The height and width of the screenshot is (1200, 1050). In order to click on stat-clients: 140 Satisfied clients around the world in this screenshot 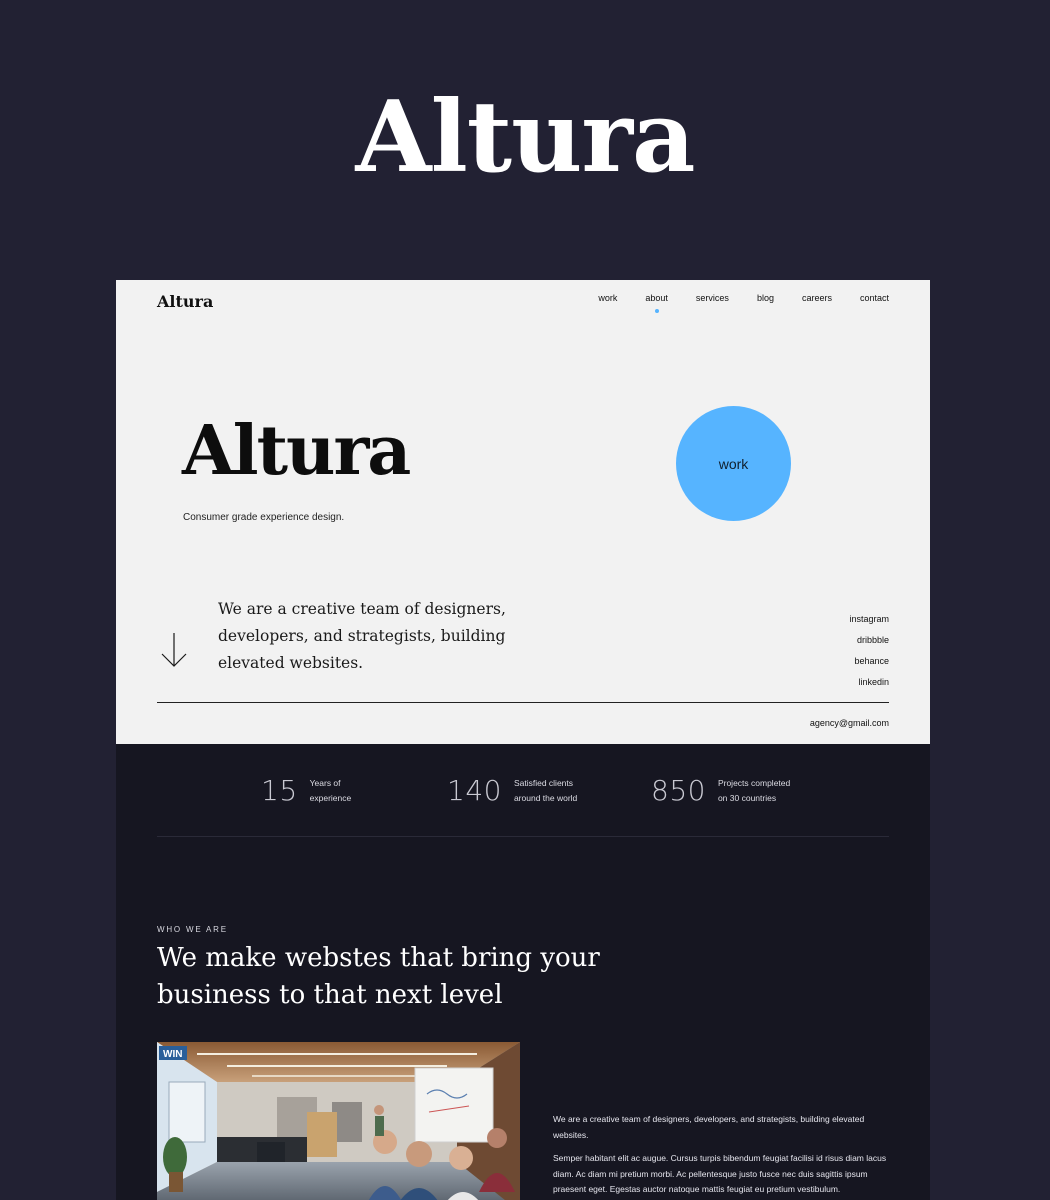, I will do `click(525, 790)`.